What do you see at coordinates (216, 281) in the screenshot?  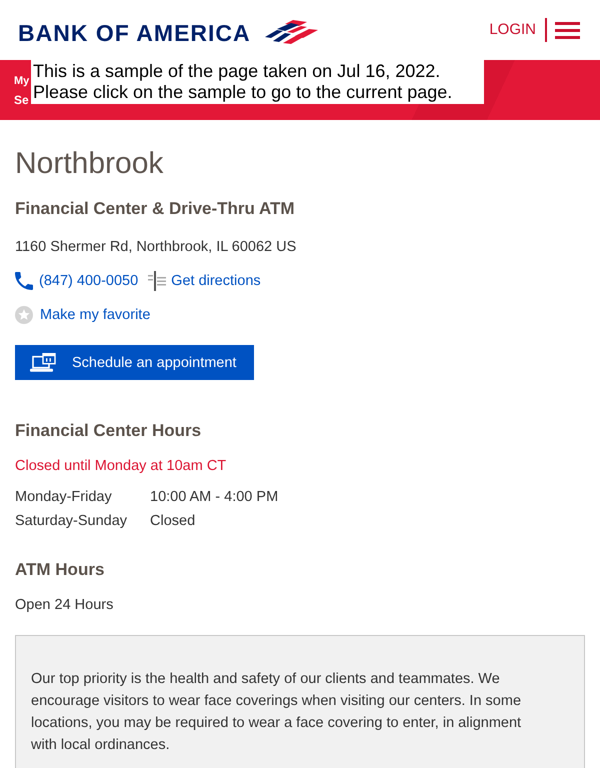 I see `directions-link: Get directions` at bounding box center [216, 281].